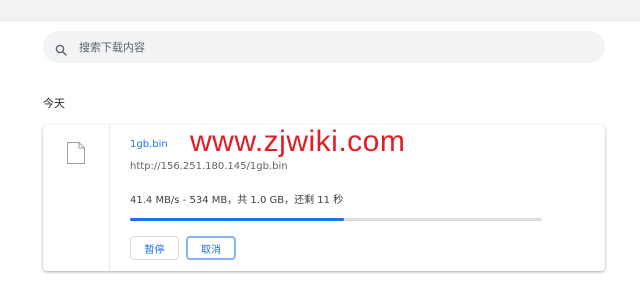  Describe the element at coordinates (211, 248) in the screenshot. I see `cancel-button: 取消` at that location.